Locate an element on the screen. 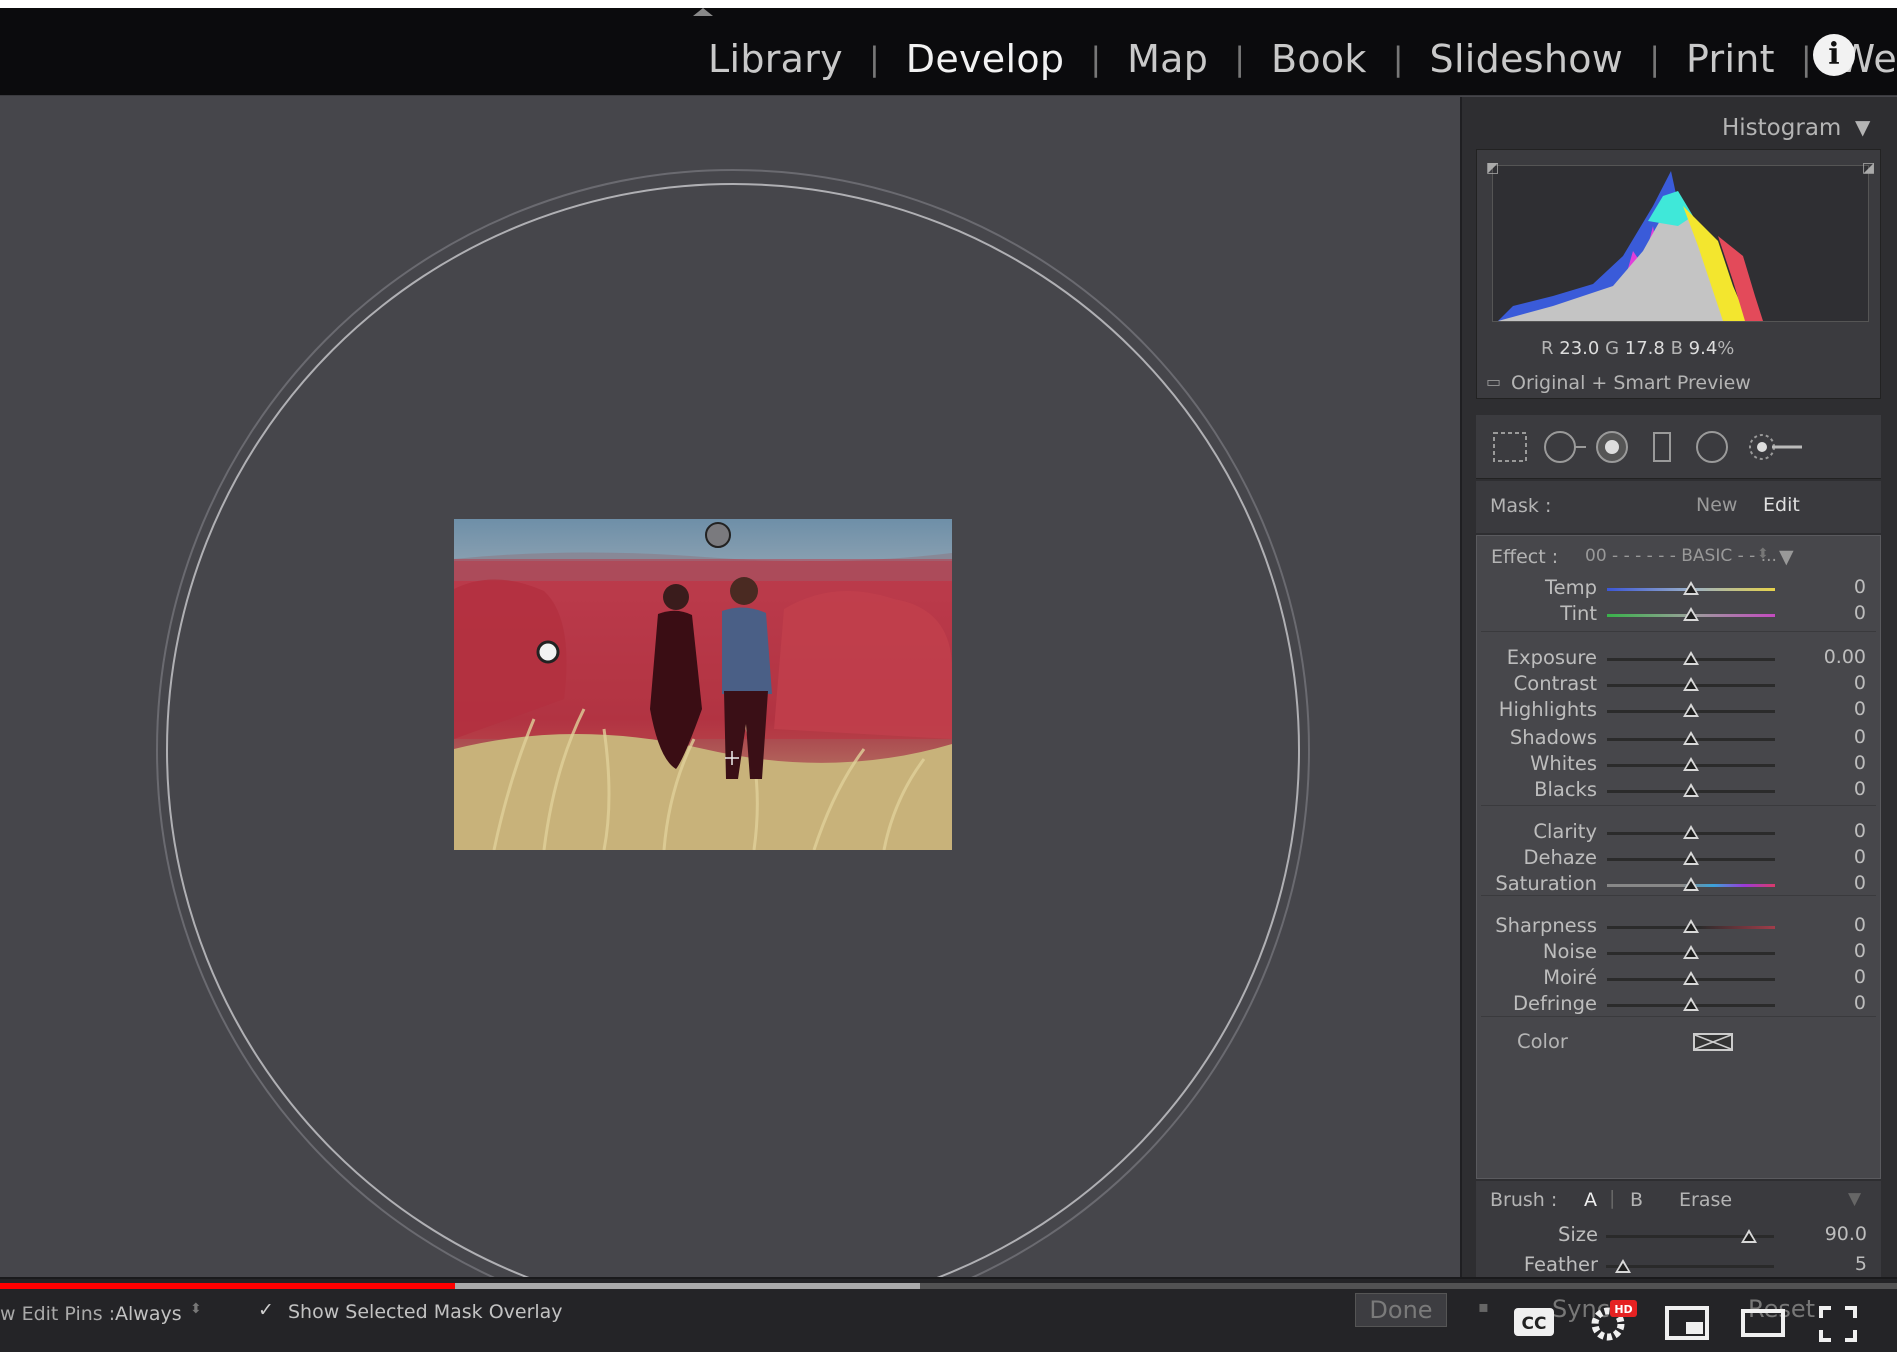  effect-stepper-icon: ⬍ is located at coordinates (1763, 554).